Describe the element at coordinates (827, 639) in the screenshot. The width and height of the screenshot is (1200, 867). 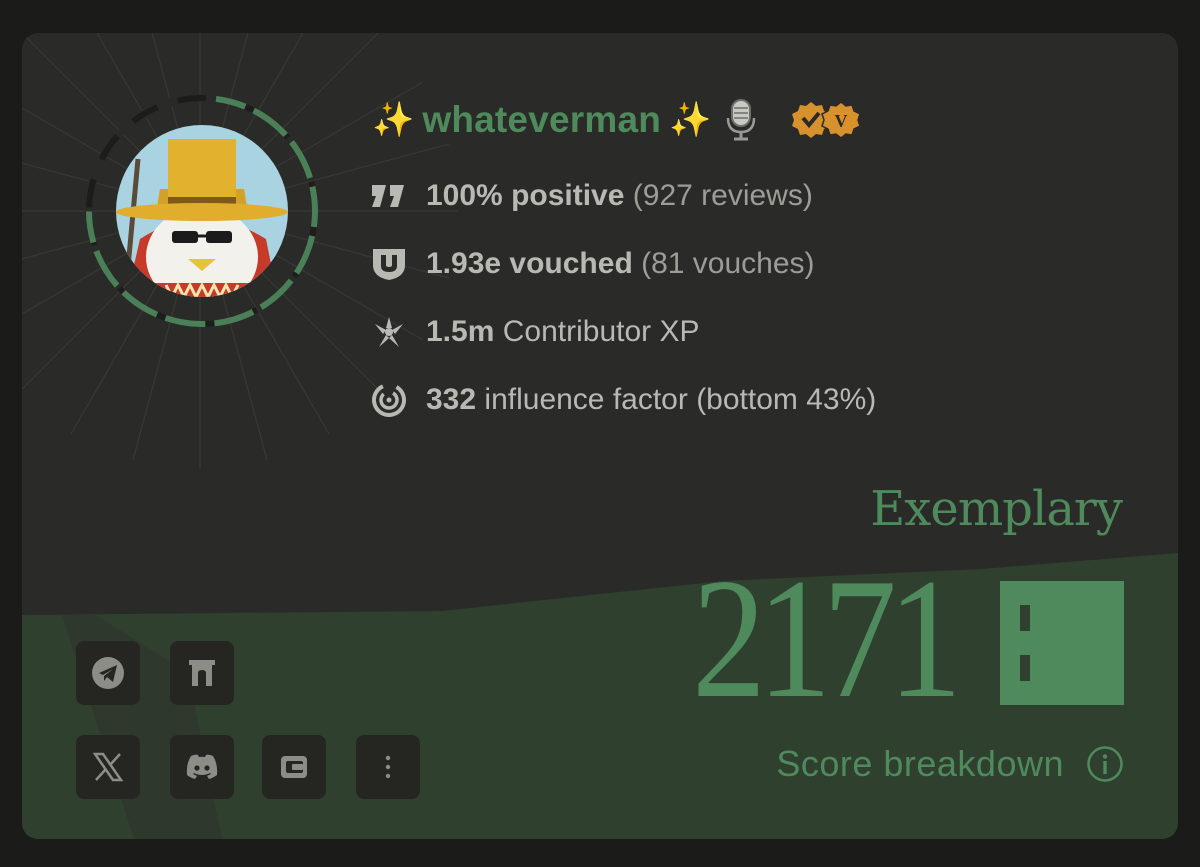
I see `score-value: 2171` at that location.